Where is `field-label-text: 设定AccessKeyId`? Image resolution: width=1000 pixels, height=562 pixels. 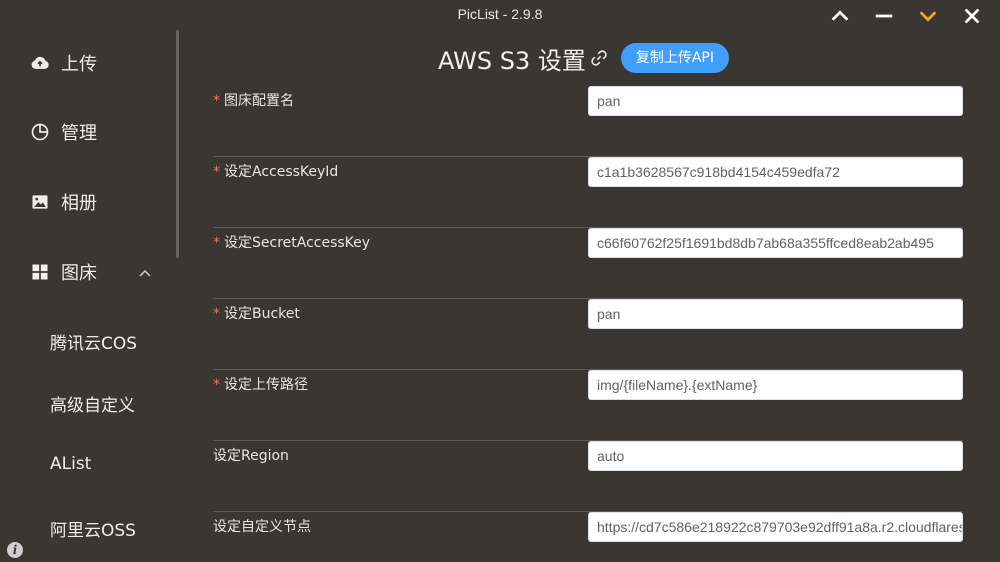 field-label-text: 设定AccessKeyId is located at coordinates (281, 172).